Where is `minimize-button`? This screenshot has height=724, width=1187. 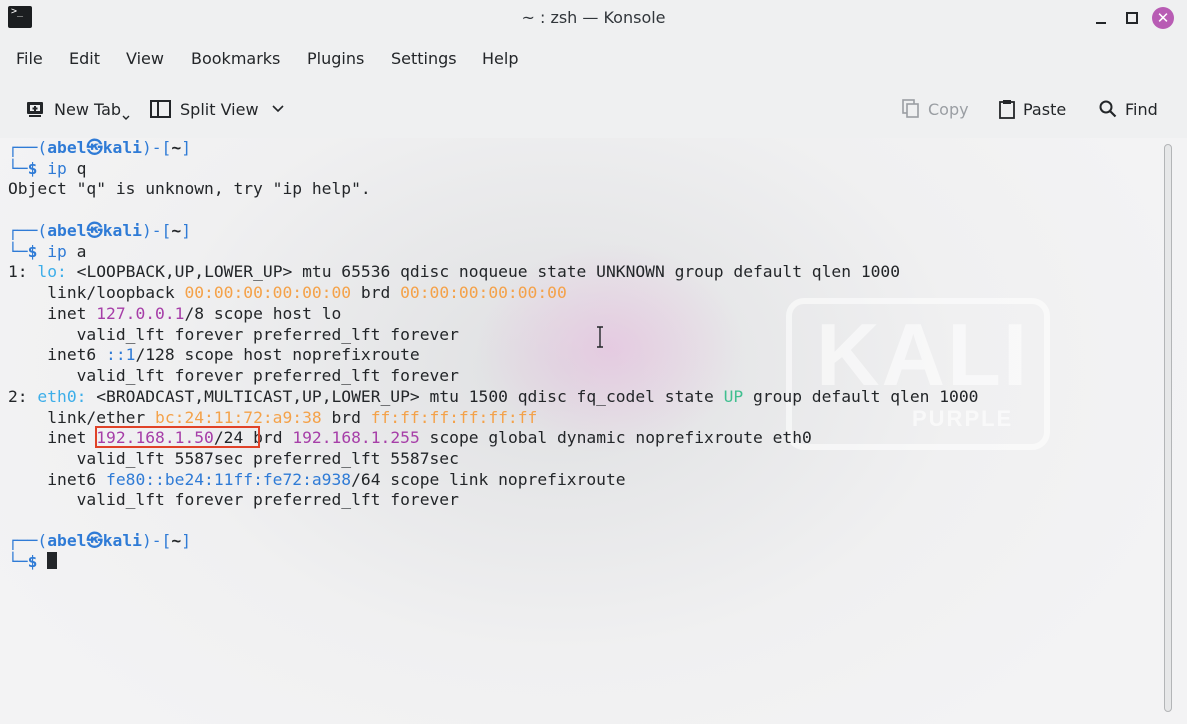 minimize-button is located at coordinates (1101, 18).